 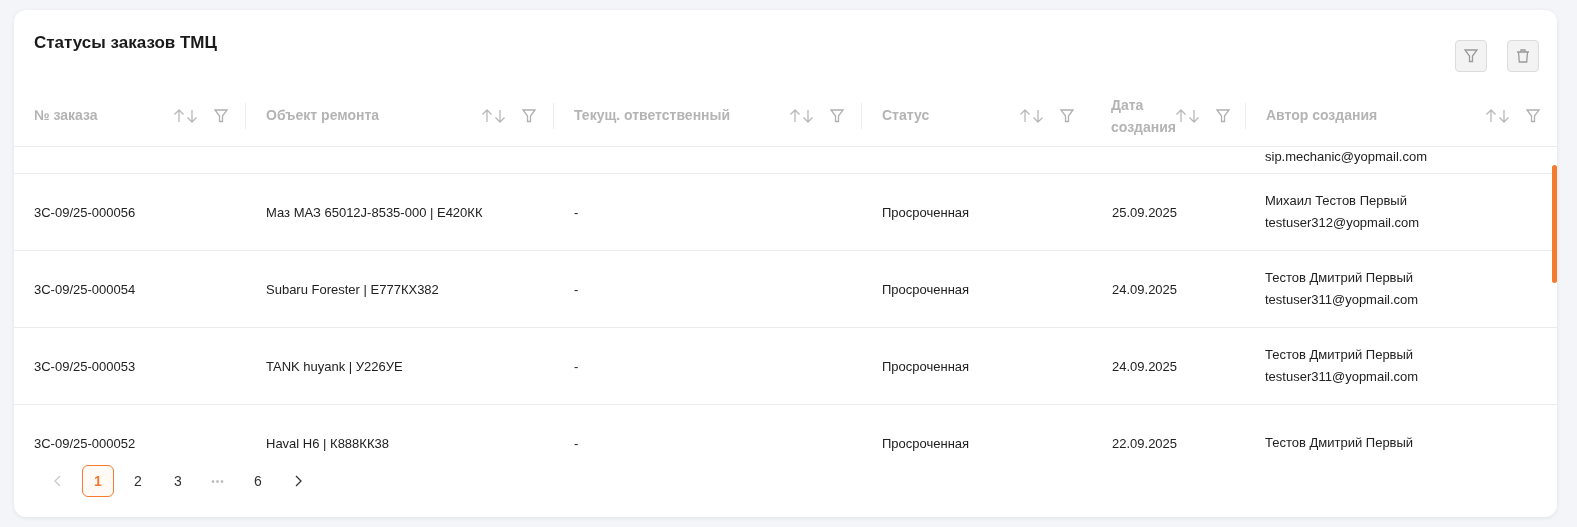 What do you see at coordinates (58, 481) in the screenshot?
I see `chevron-left-icon` at bounding box center [58, 481].